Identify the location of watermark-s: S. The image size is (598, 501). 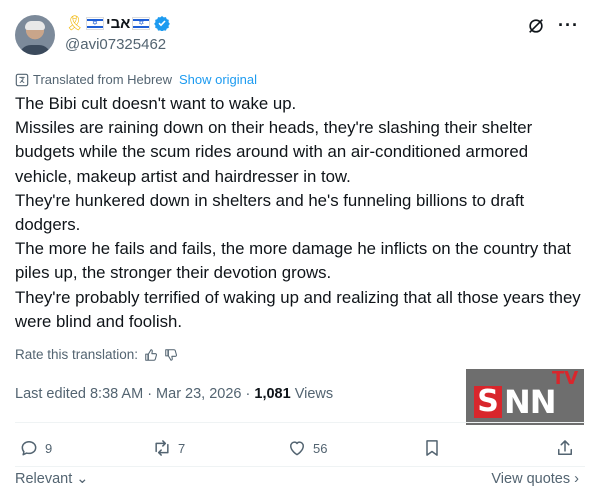
(488, 402).